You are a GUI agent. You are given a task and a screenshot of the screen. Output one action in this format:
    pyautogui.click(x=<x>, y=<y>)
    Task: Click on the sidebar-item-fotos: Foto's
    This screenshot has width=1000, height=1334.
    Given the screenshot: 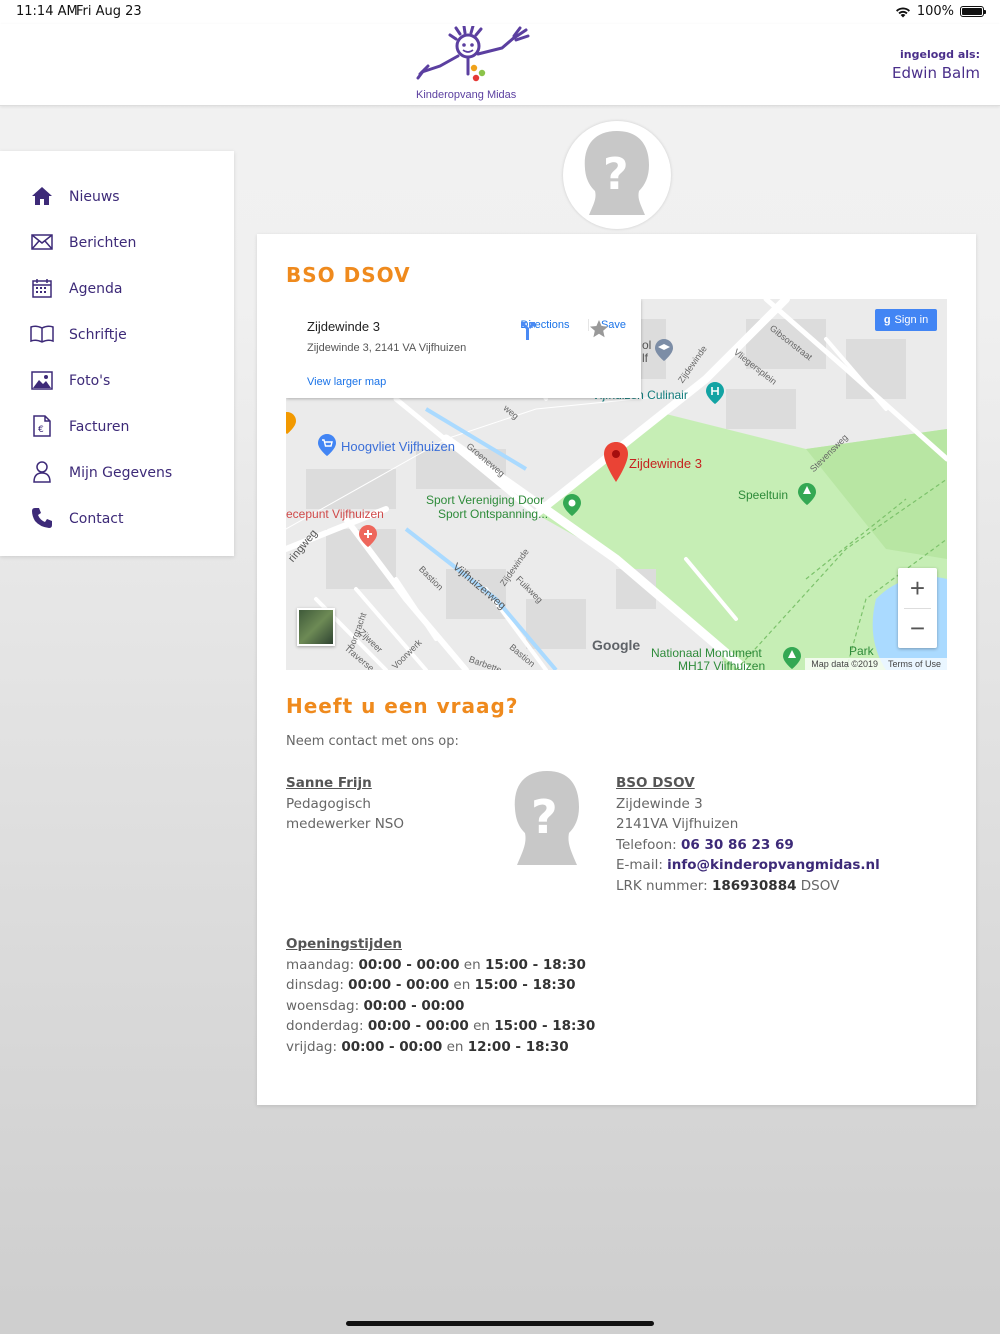 What is the action you would take?
    pyautogui.click(x=70, y=380)
    